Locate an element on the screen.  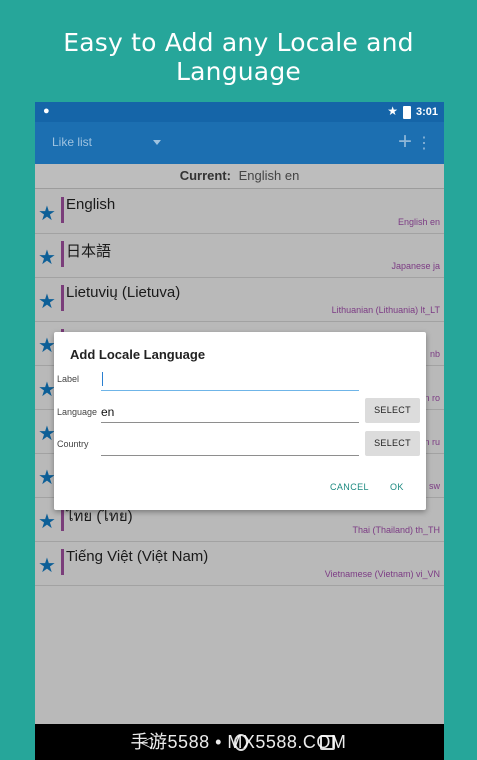
dropdown-caret-icon is located at coordinates (157, 142).